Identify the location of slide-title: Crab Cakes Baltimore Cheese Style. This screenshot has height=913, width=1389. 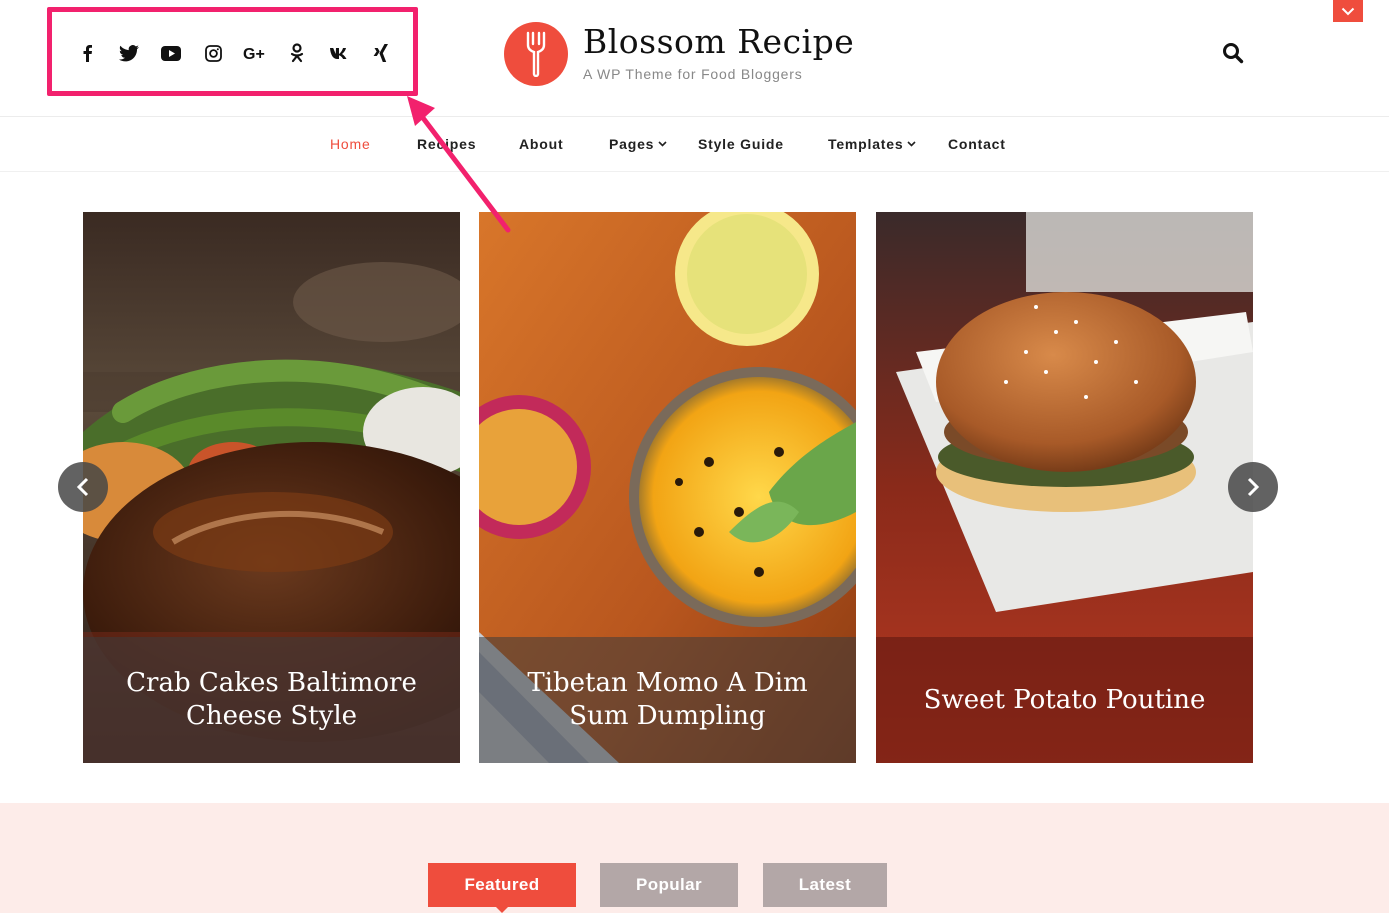
(271, 700).